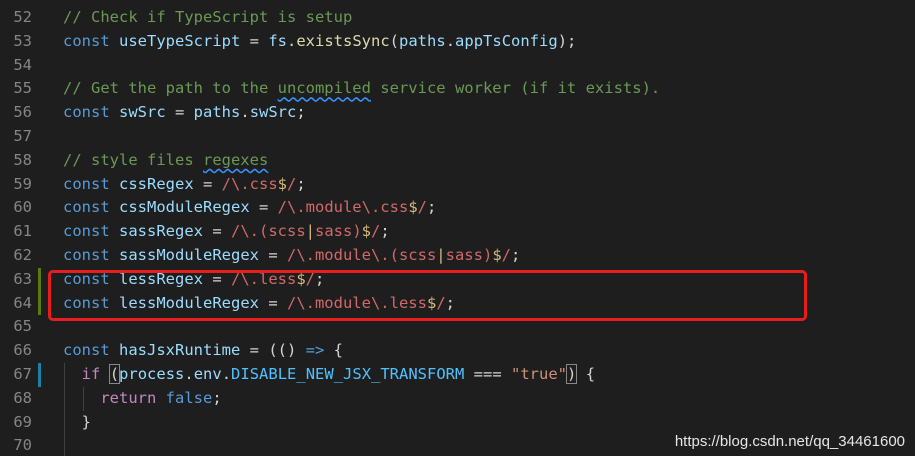  I want to click on line-number: 55, so click(22, 88).